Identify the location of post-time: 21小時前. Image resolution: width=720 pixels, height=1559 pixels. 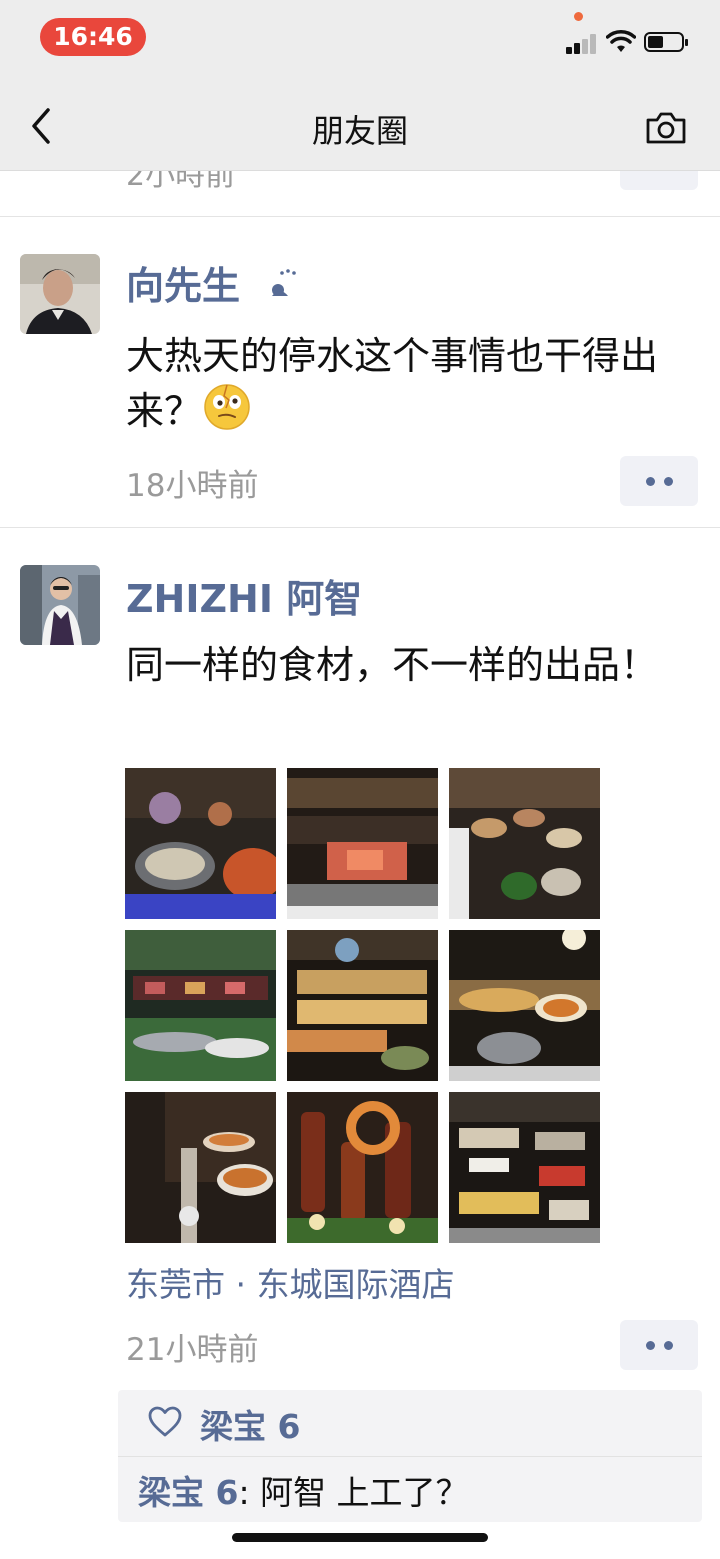
(192, 1350).